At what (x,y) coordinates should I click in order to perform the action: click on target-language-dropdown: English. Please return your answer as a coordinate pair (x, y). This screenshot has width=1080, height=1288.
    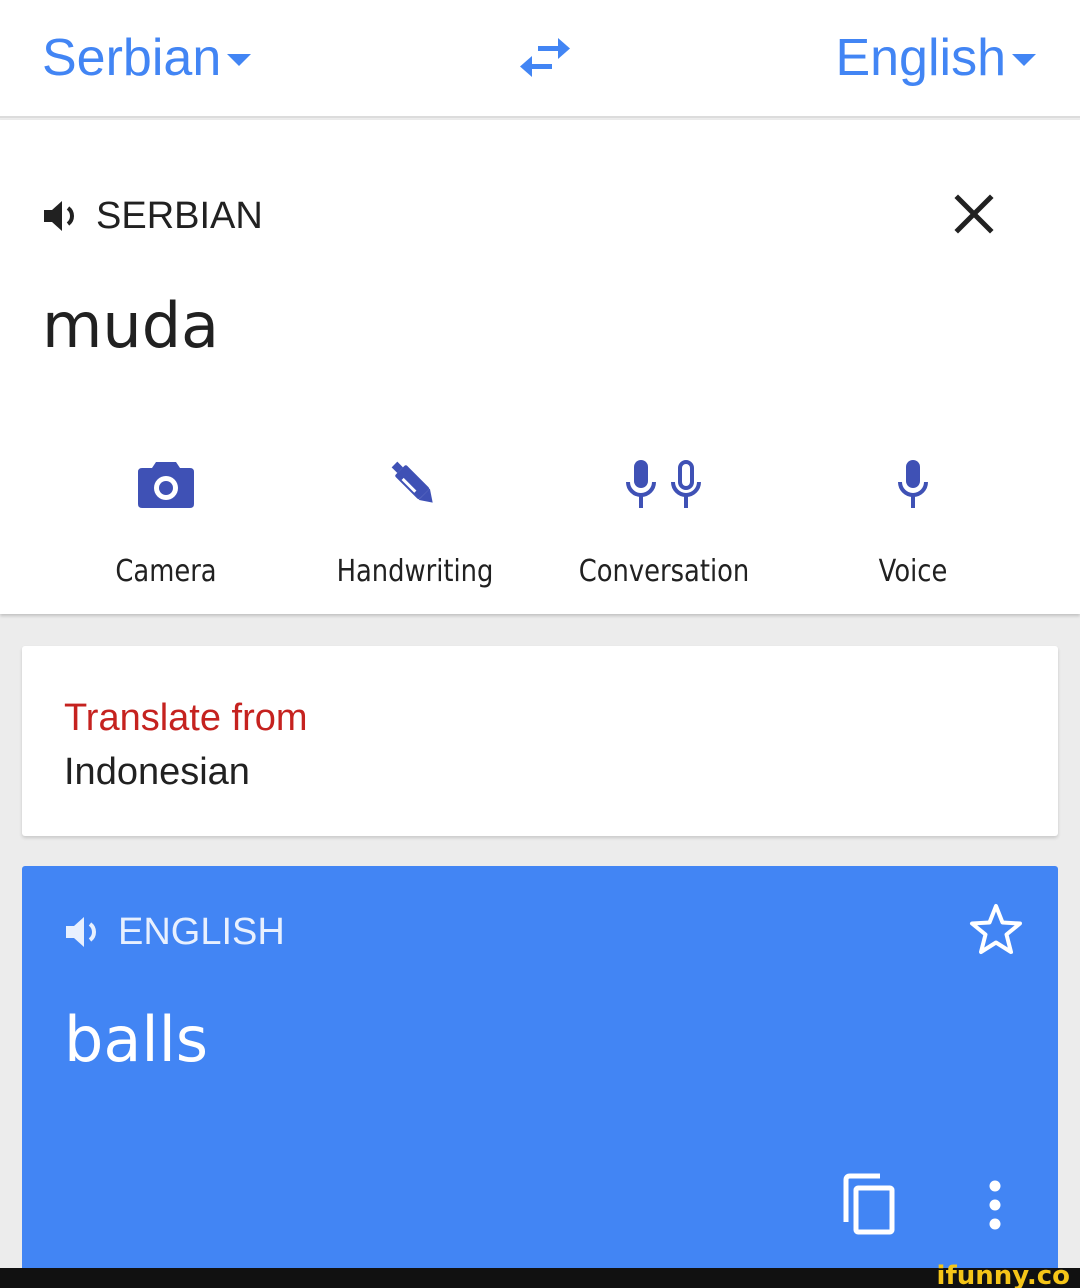
    Looking at the image, I should click on (935, 58).